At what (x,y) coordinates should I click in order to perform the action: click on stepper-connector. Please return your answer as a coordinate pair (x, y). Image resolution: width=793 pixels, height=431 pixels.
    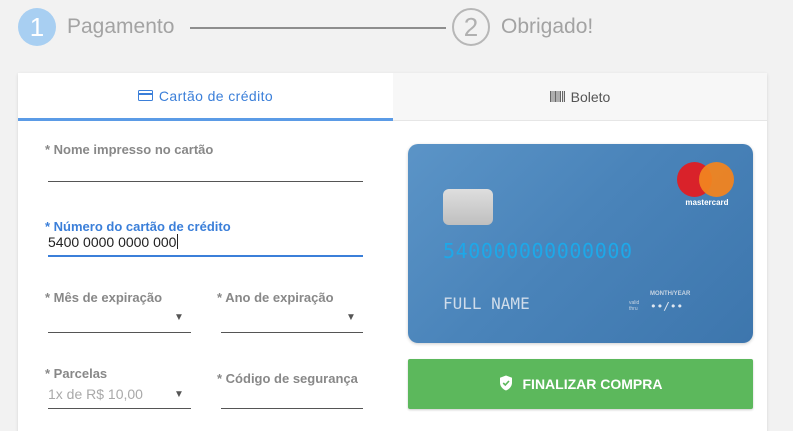
    Looking at the image, I should click on (318, 28).